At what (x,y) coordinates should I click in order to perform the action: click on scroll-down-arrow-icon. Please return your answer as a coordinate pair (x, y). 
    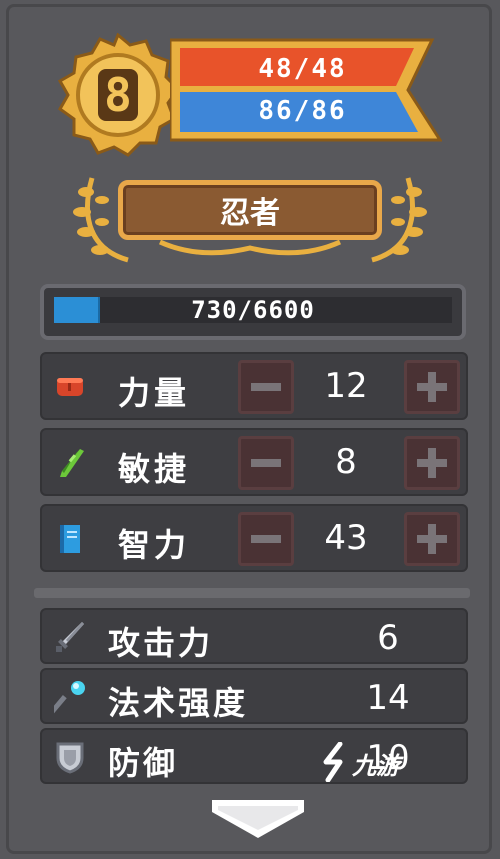
    Looking at the image, I should click on (258, 819).